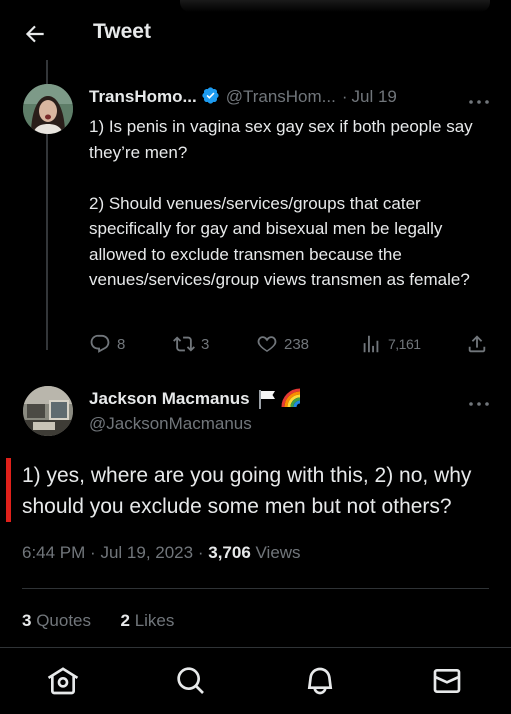 The image size is (511, 714). I want to click on views-count: 3,706, so click(229, 552).